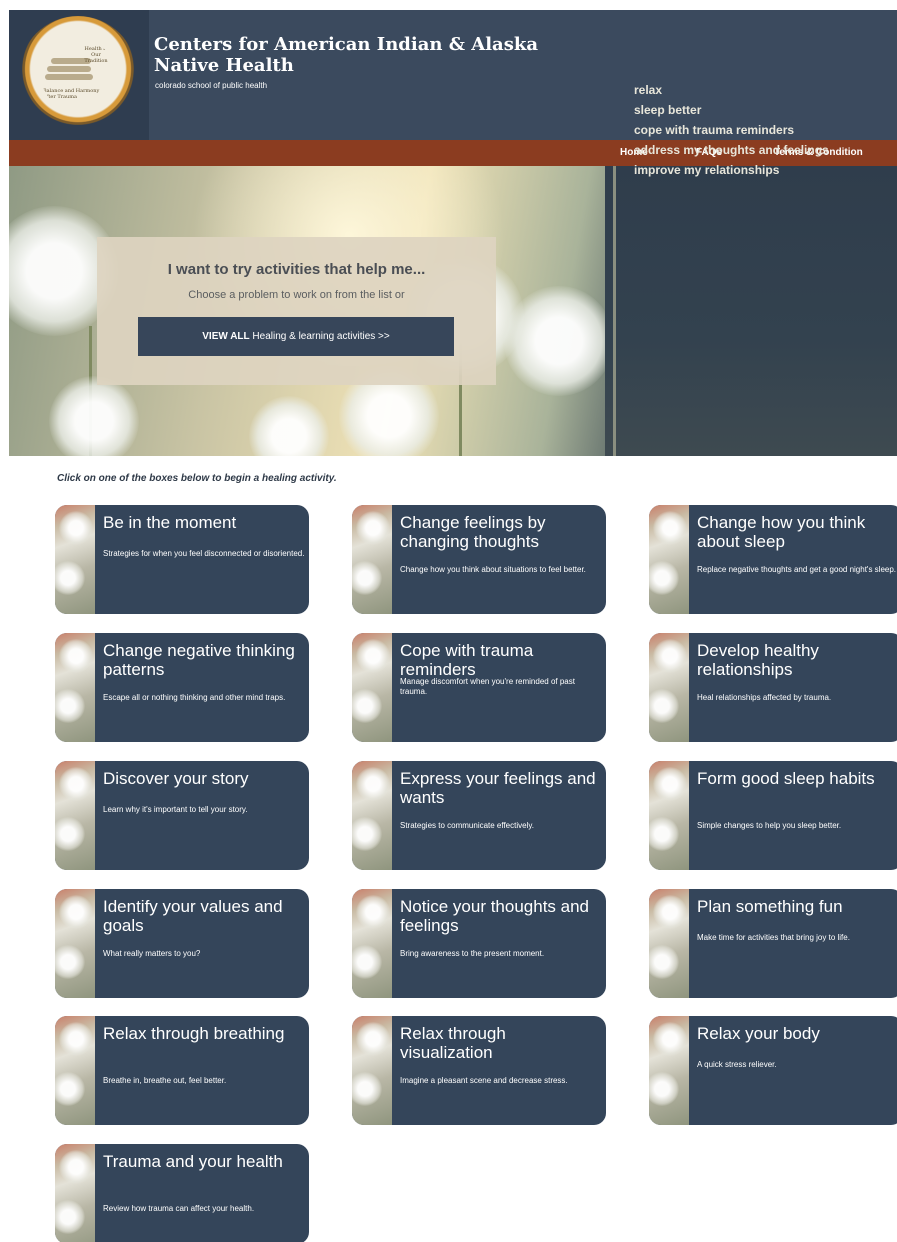 Image resolution: width=897 pixels, height=1242 pixels. I want to click on card-title: Plan something fun, so click(770, 906).